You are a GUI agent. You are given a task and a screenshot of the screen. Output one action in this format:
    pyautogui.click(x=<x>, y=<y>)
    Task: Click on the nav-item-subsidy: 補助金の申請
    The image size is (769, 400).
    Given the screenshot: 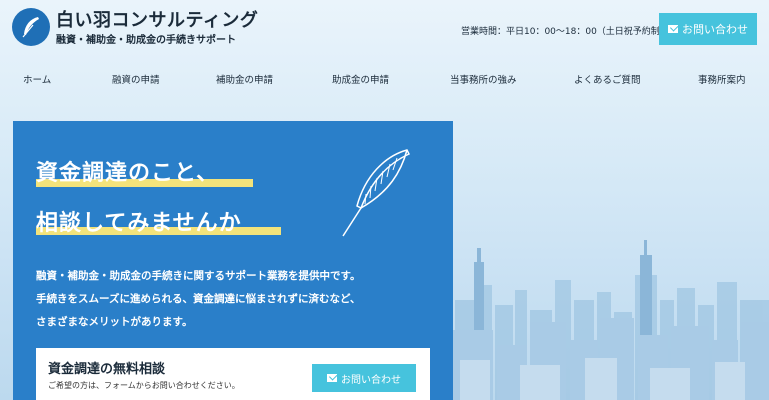 What is the action you would take?
    pyautogui.click(x=244, y=79)
    